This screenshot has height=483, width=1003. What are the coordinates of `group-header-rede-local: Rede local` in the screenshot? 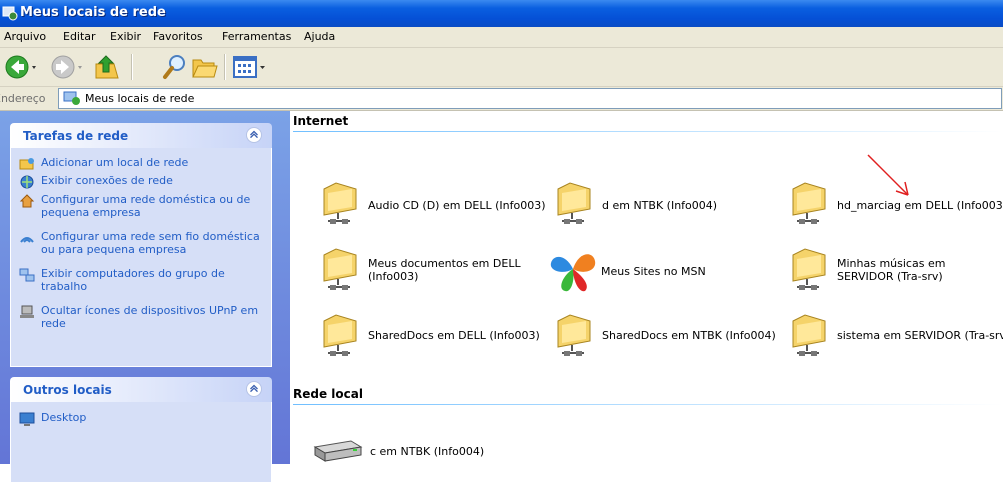 It's located at (328, 394).